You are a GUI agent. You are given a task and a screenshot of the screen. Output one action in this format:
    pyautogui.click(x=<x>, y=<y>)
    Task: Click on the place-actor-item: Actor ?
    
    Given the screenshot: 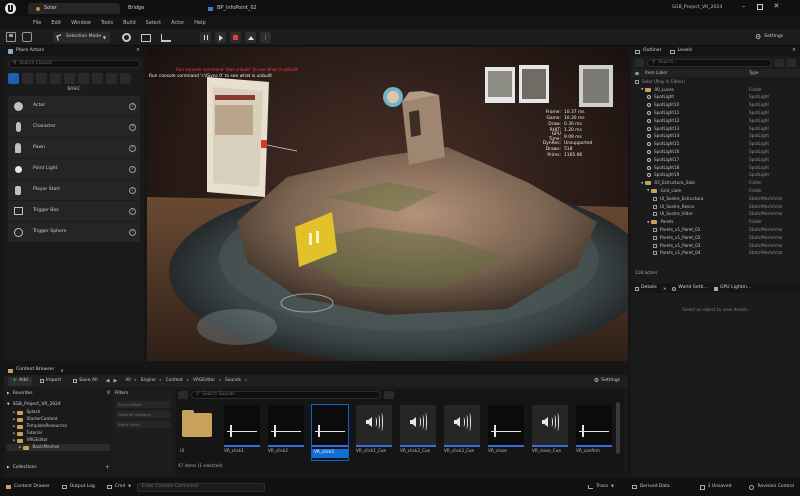 What is the action you would take?
    pyautogui.click(x=74, y=106)
    